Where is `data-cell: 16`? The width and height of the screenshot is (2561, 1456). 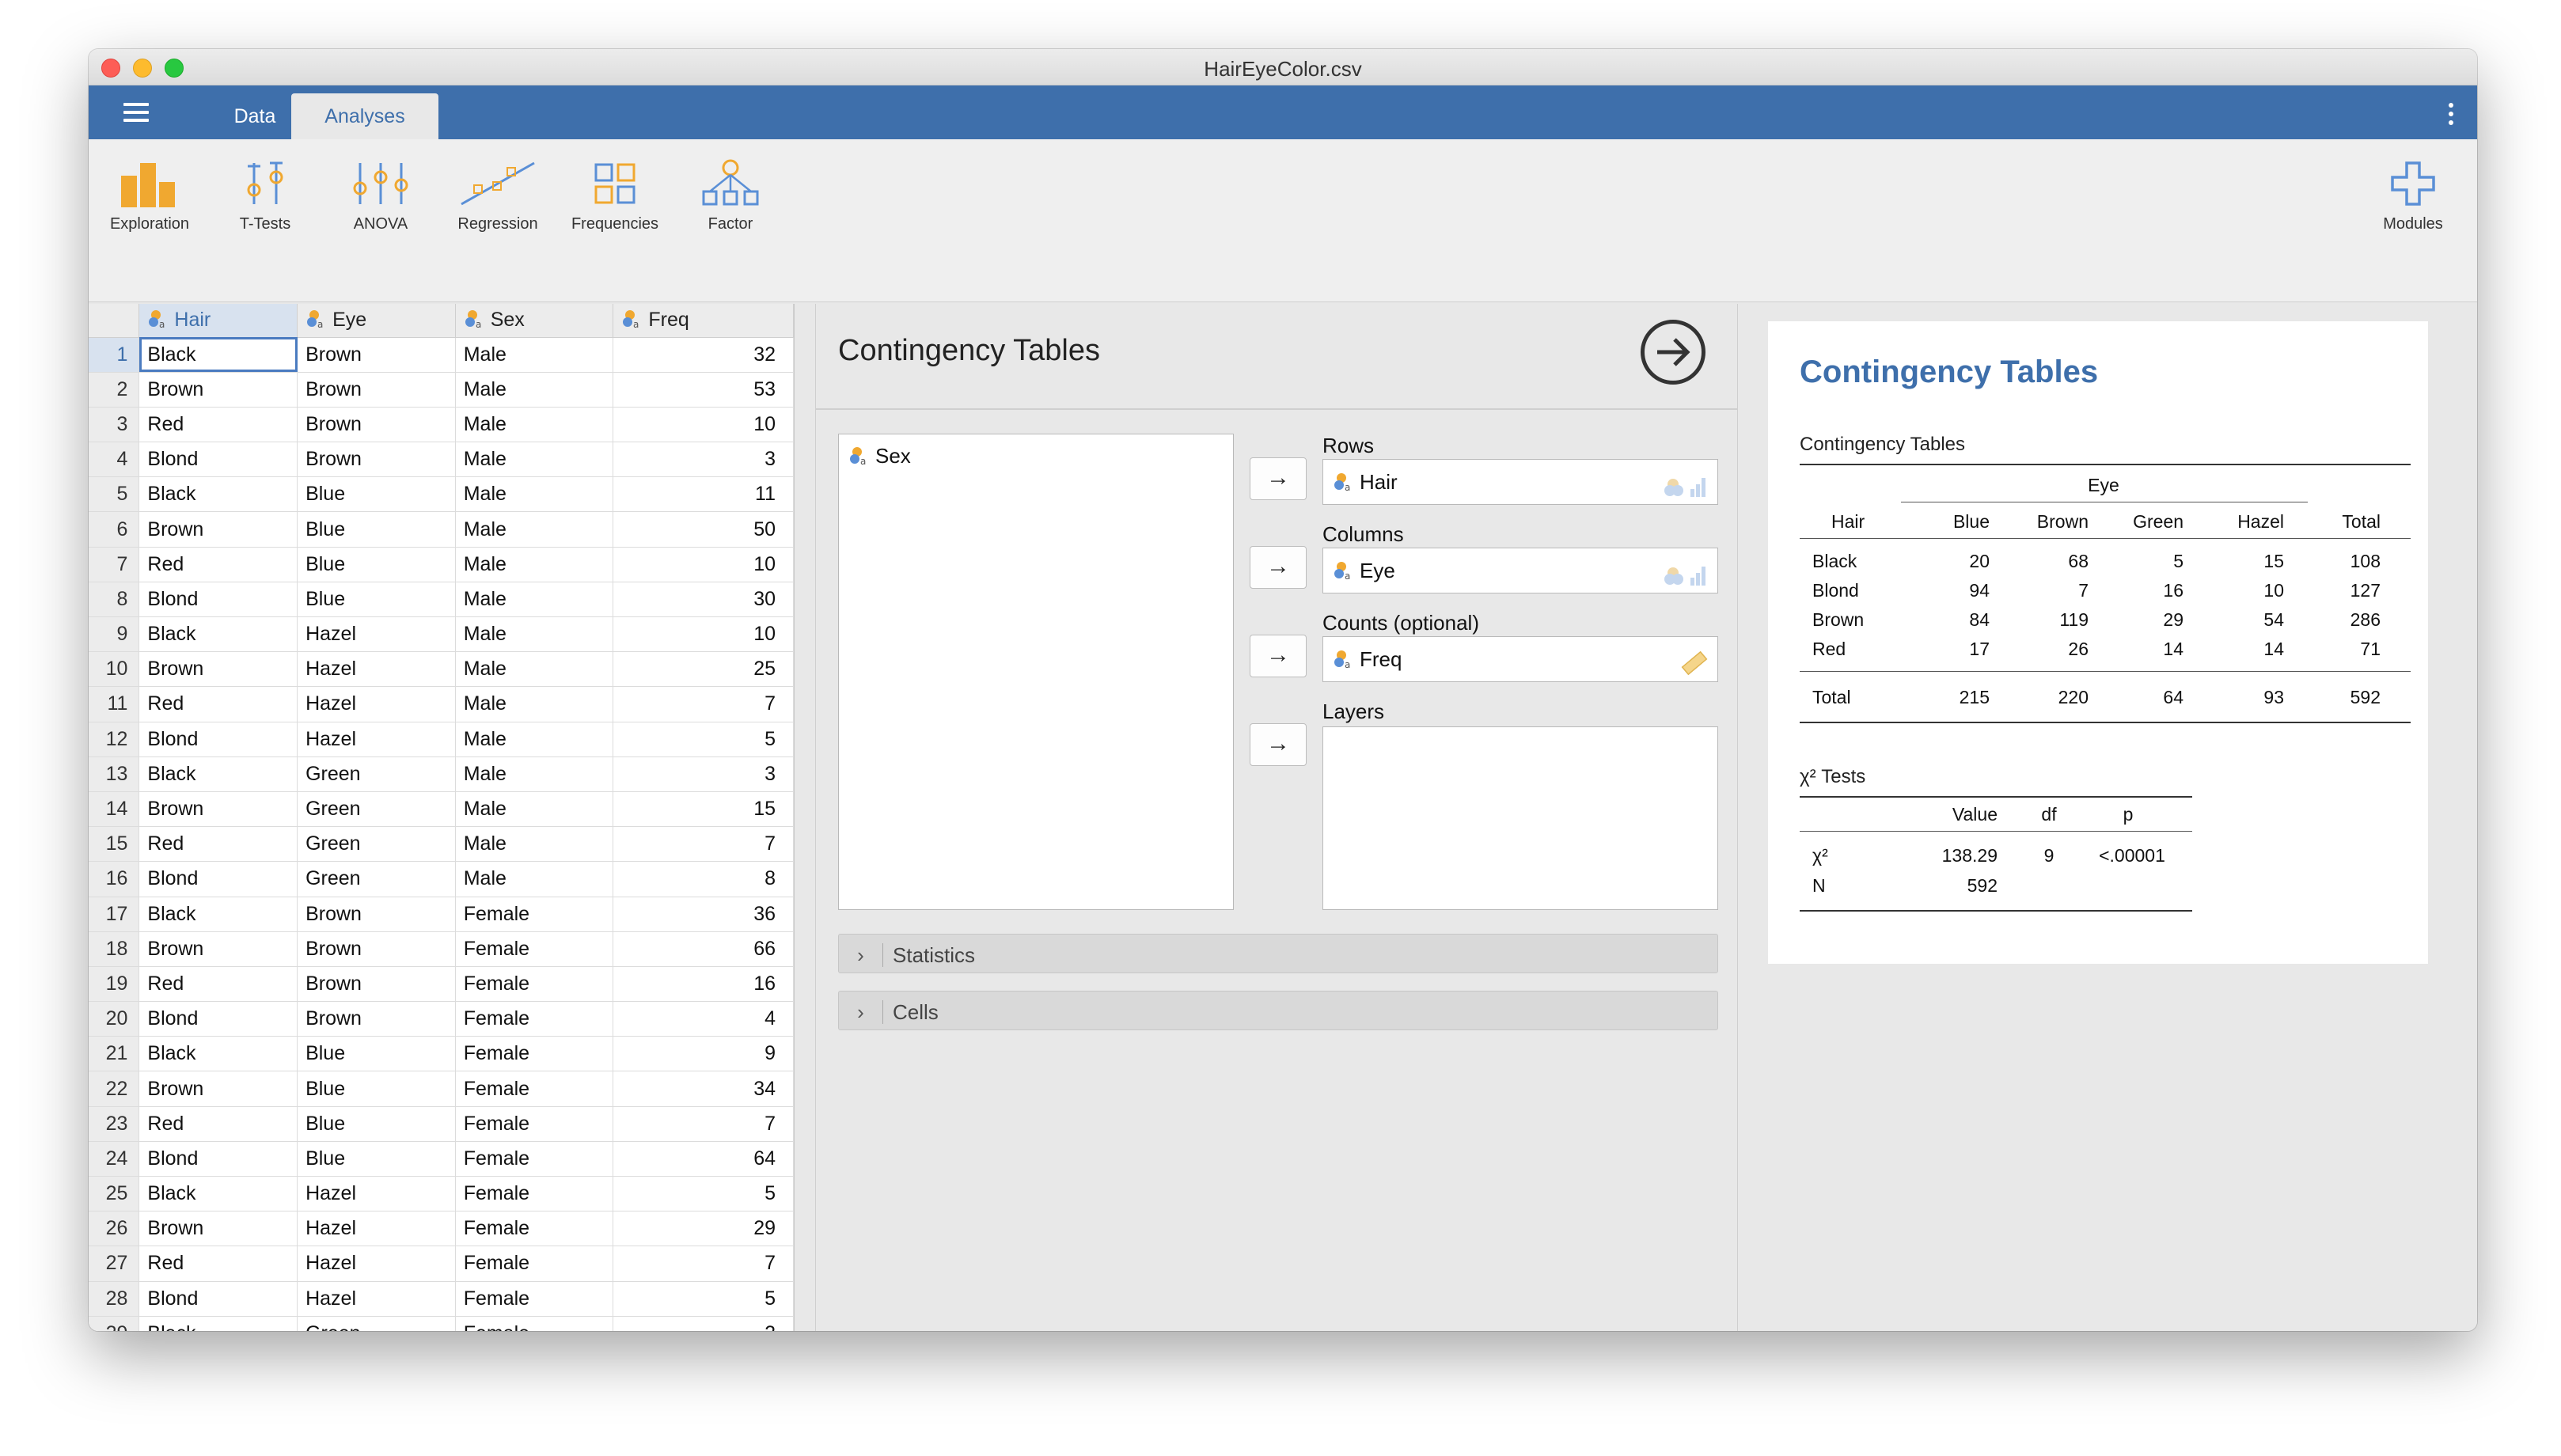 data-cell: 16 is located at coordinates (704, 984).